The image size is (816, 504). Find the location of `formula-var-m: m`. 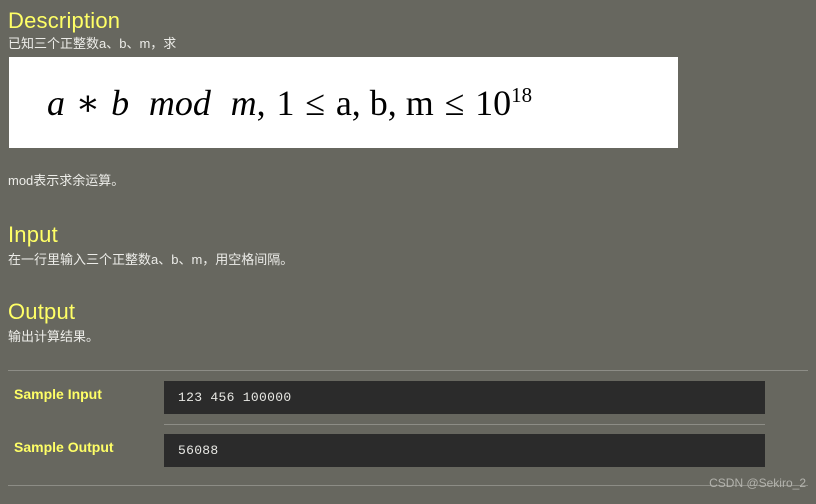

formula-var-m: m is located at coordinates (243, 102).